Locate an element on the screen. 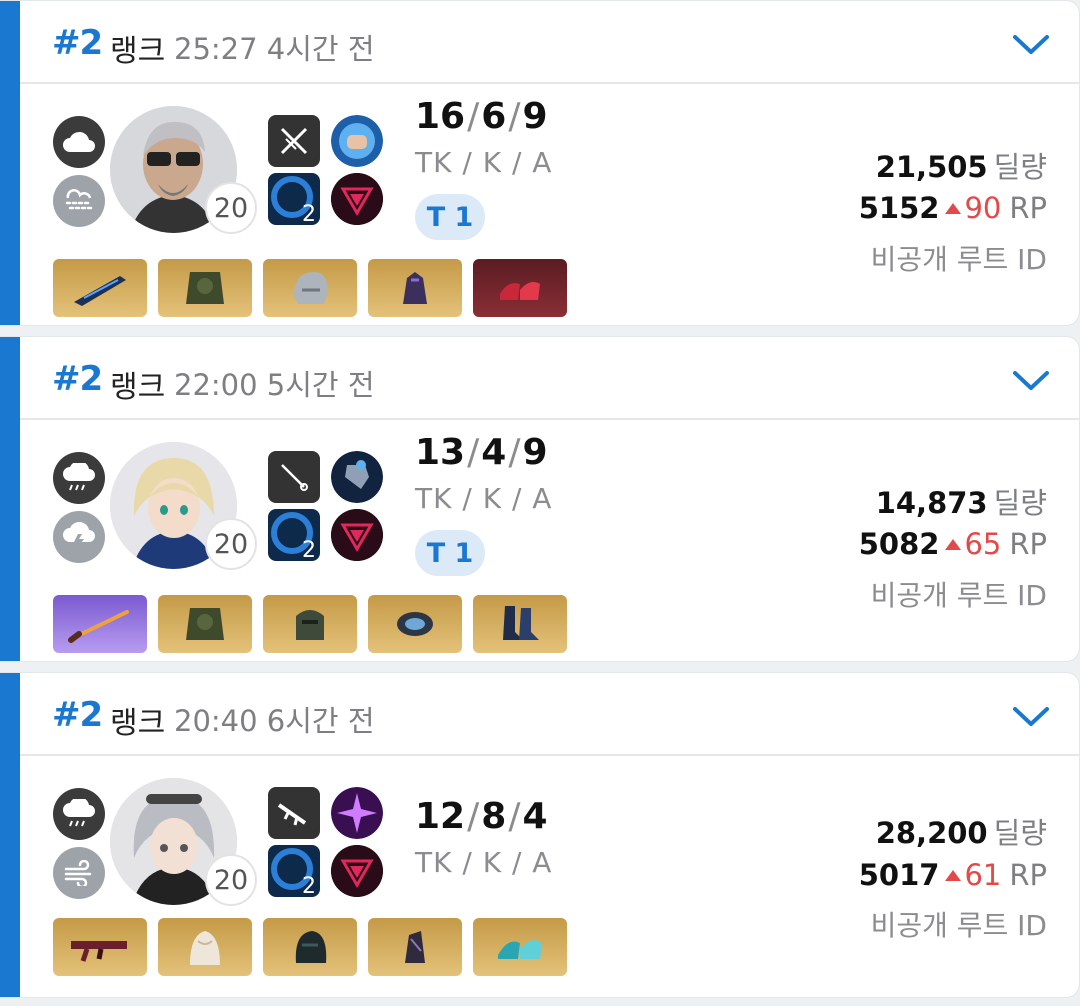 Image resolution: width=1080 pixels, height=1006 pixels. damage-dealt: 21,505 딜량 is located at coordinates (961, 167).